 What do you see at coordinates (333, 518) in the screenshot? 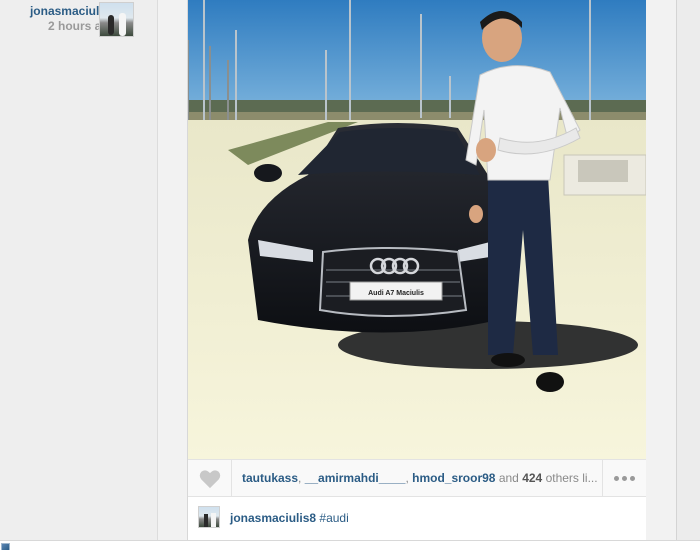
I see `caption-hashtag-link: #audi` at bounding box center [333, 518].